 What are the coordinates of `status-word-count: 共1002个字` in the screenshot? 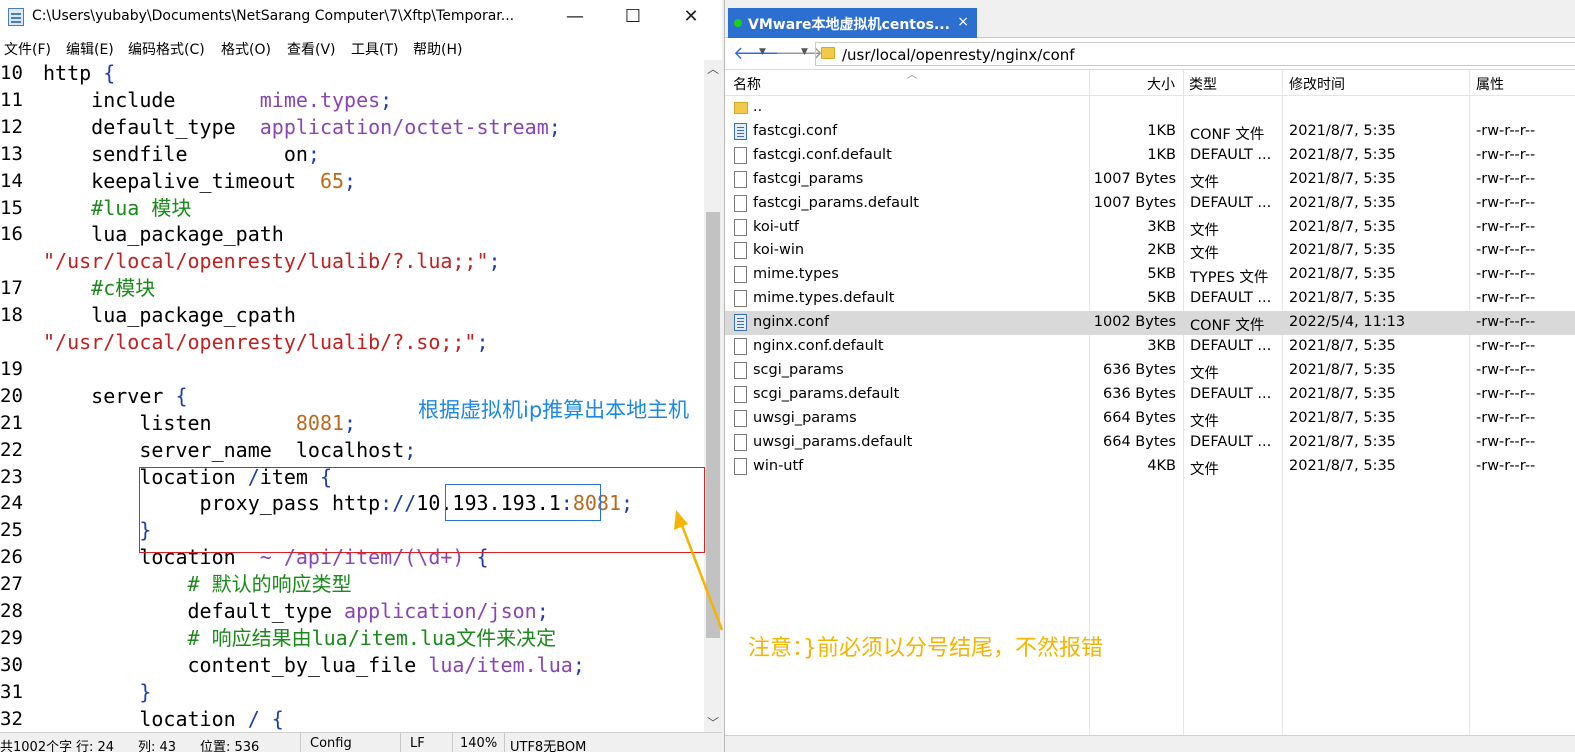 It's located at (36, 746).